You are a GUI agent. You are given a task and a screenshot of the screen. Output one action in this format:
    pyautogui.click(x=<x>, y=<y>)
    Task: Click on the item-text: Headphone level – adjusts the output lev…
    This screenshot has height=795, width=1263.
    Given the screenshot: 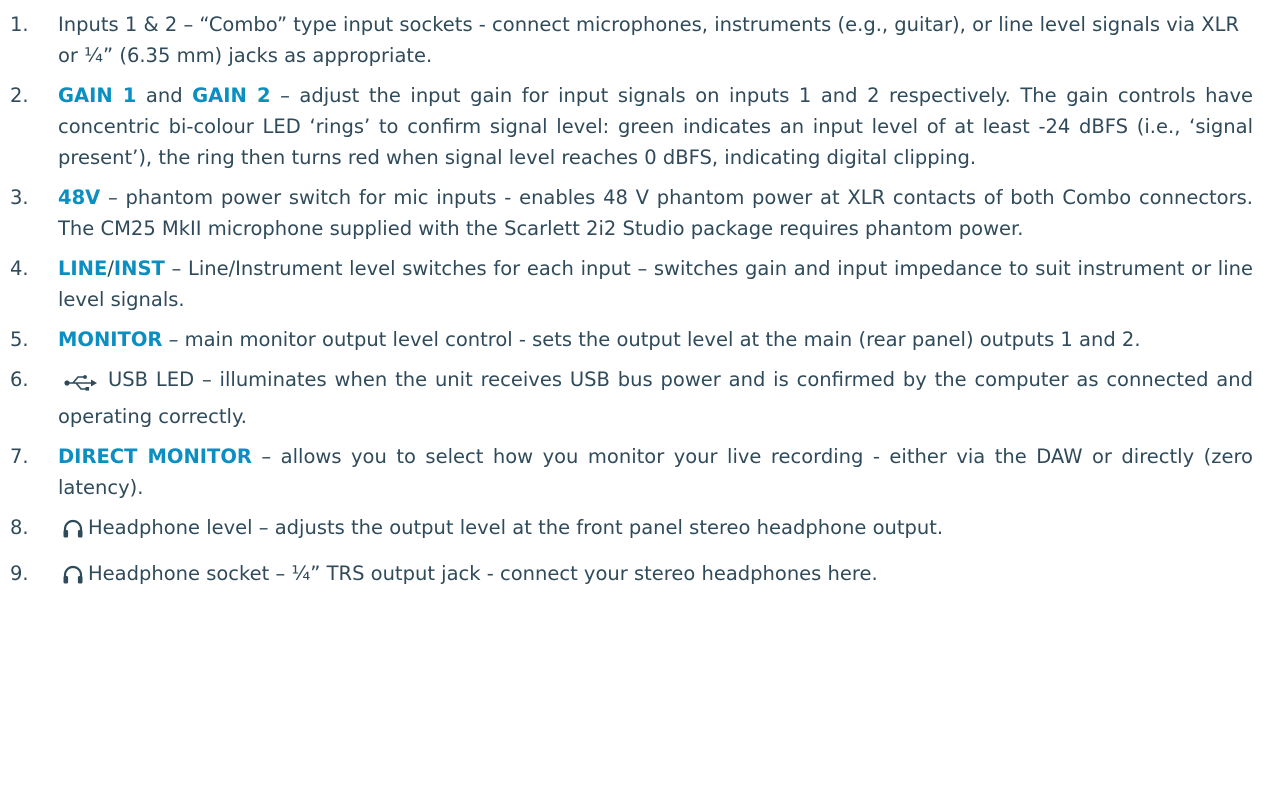 What is the action you would take?
    pyautogui.click(x=516, y=527)
    